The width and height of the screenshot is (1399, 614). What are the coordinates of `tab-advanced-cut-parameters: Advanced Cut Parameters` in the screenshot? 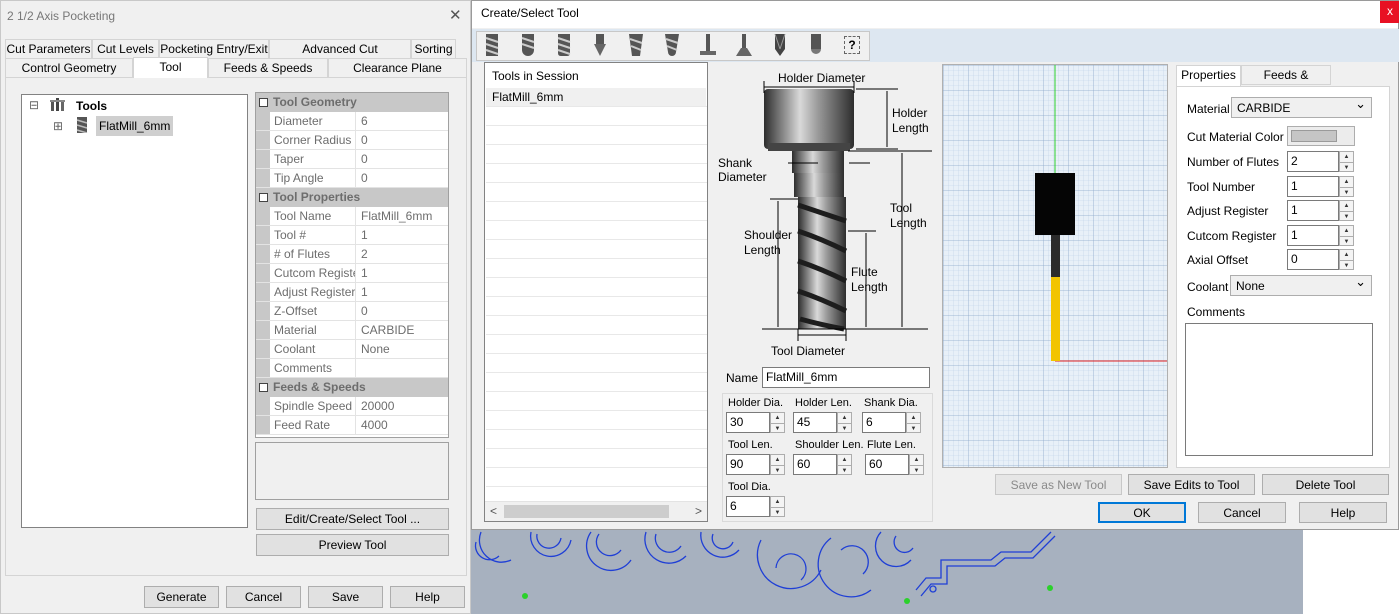 It's located at (340, 56).